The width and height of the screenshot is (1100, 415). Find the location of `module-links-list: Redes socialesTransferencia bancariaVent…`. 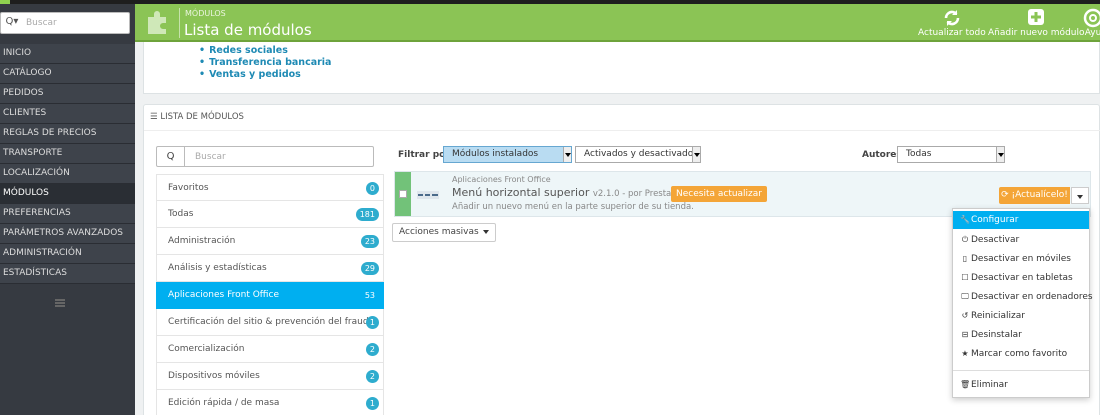

module-links-list: Redes socialesTransferencia bancariaVent… is located at coordinates (265, 63).